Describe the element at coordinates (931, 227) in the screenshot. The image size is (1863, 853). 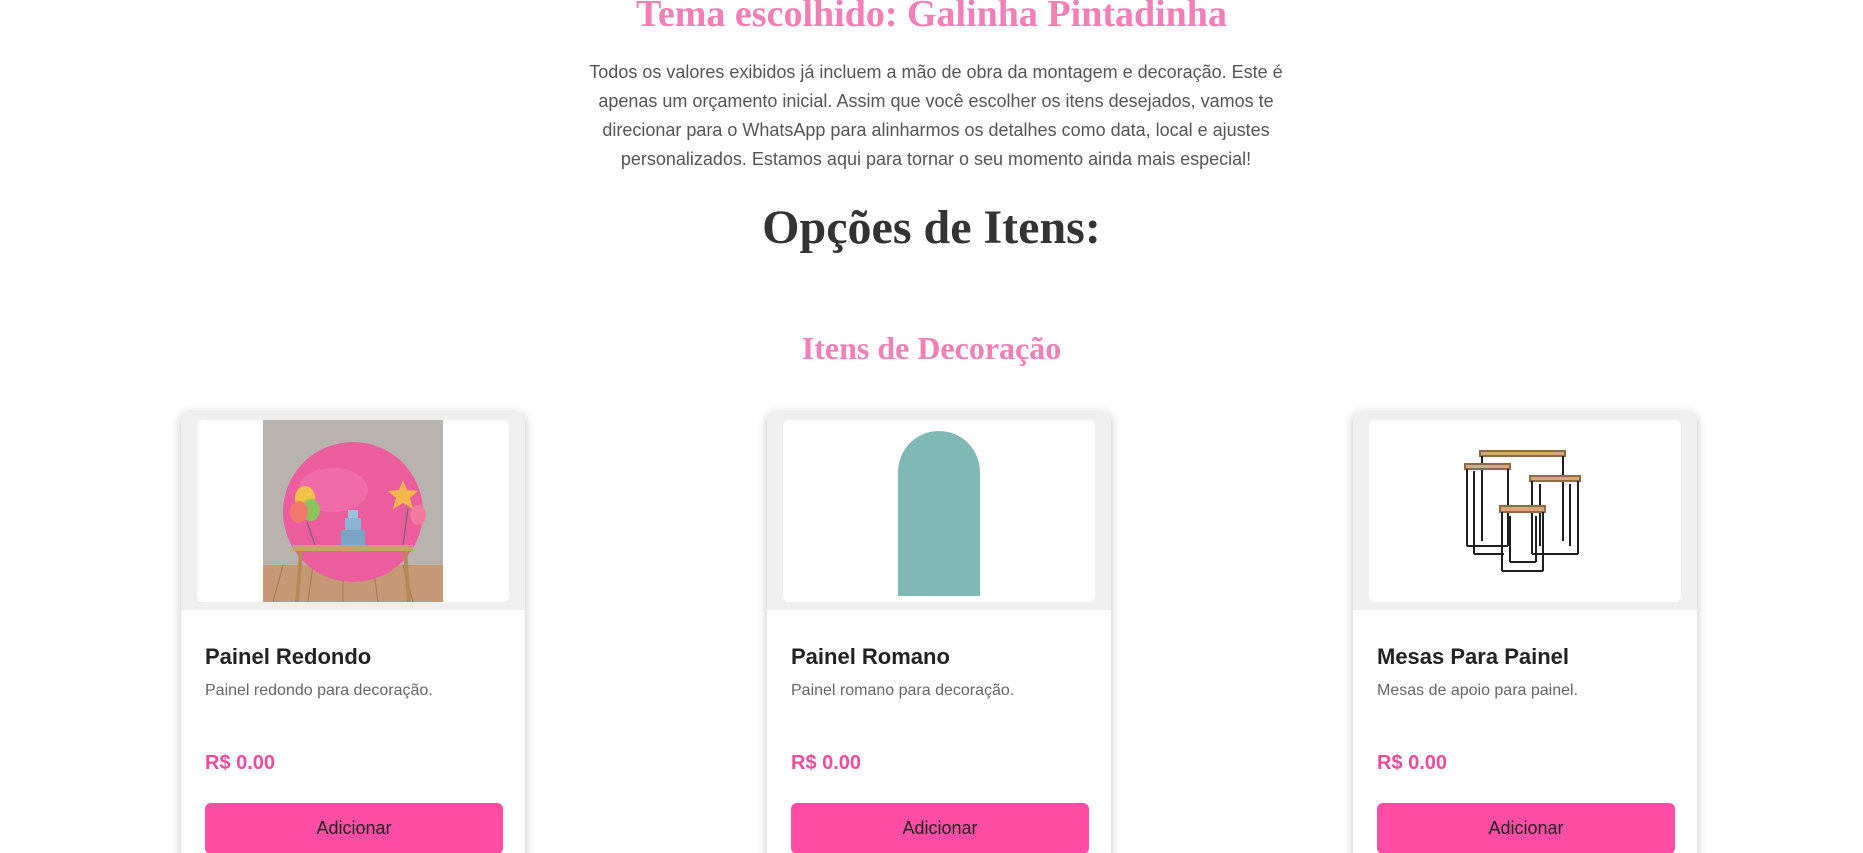
I see `options-title: Opções de Itens:` at that location.